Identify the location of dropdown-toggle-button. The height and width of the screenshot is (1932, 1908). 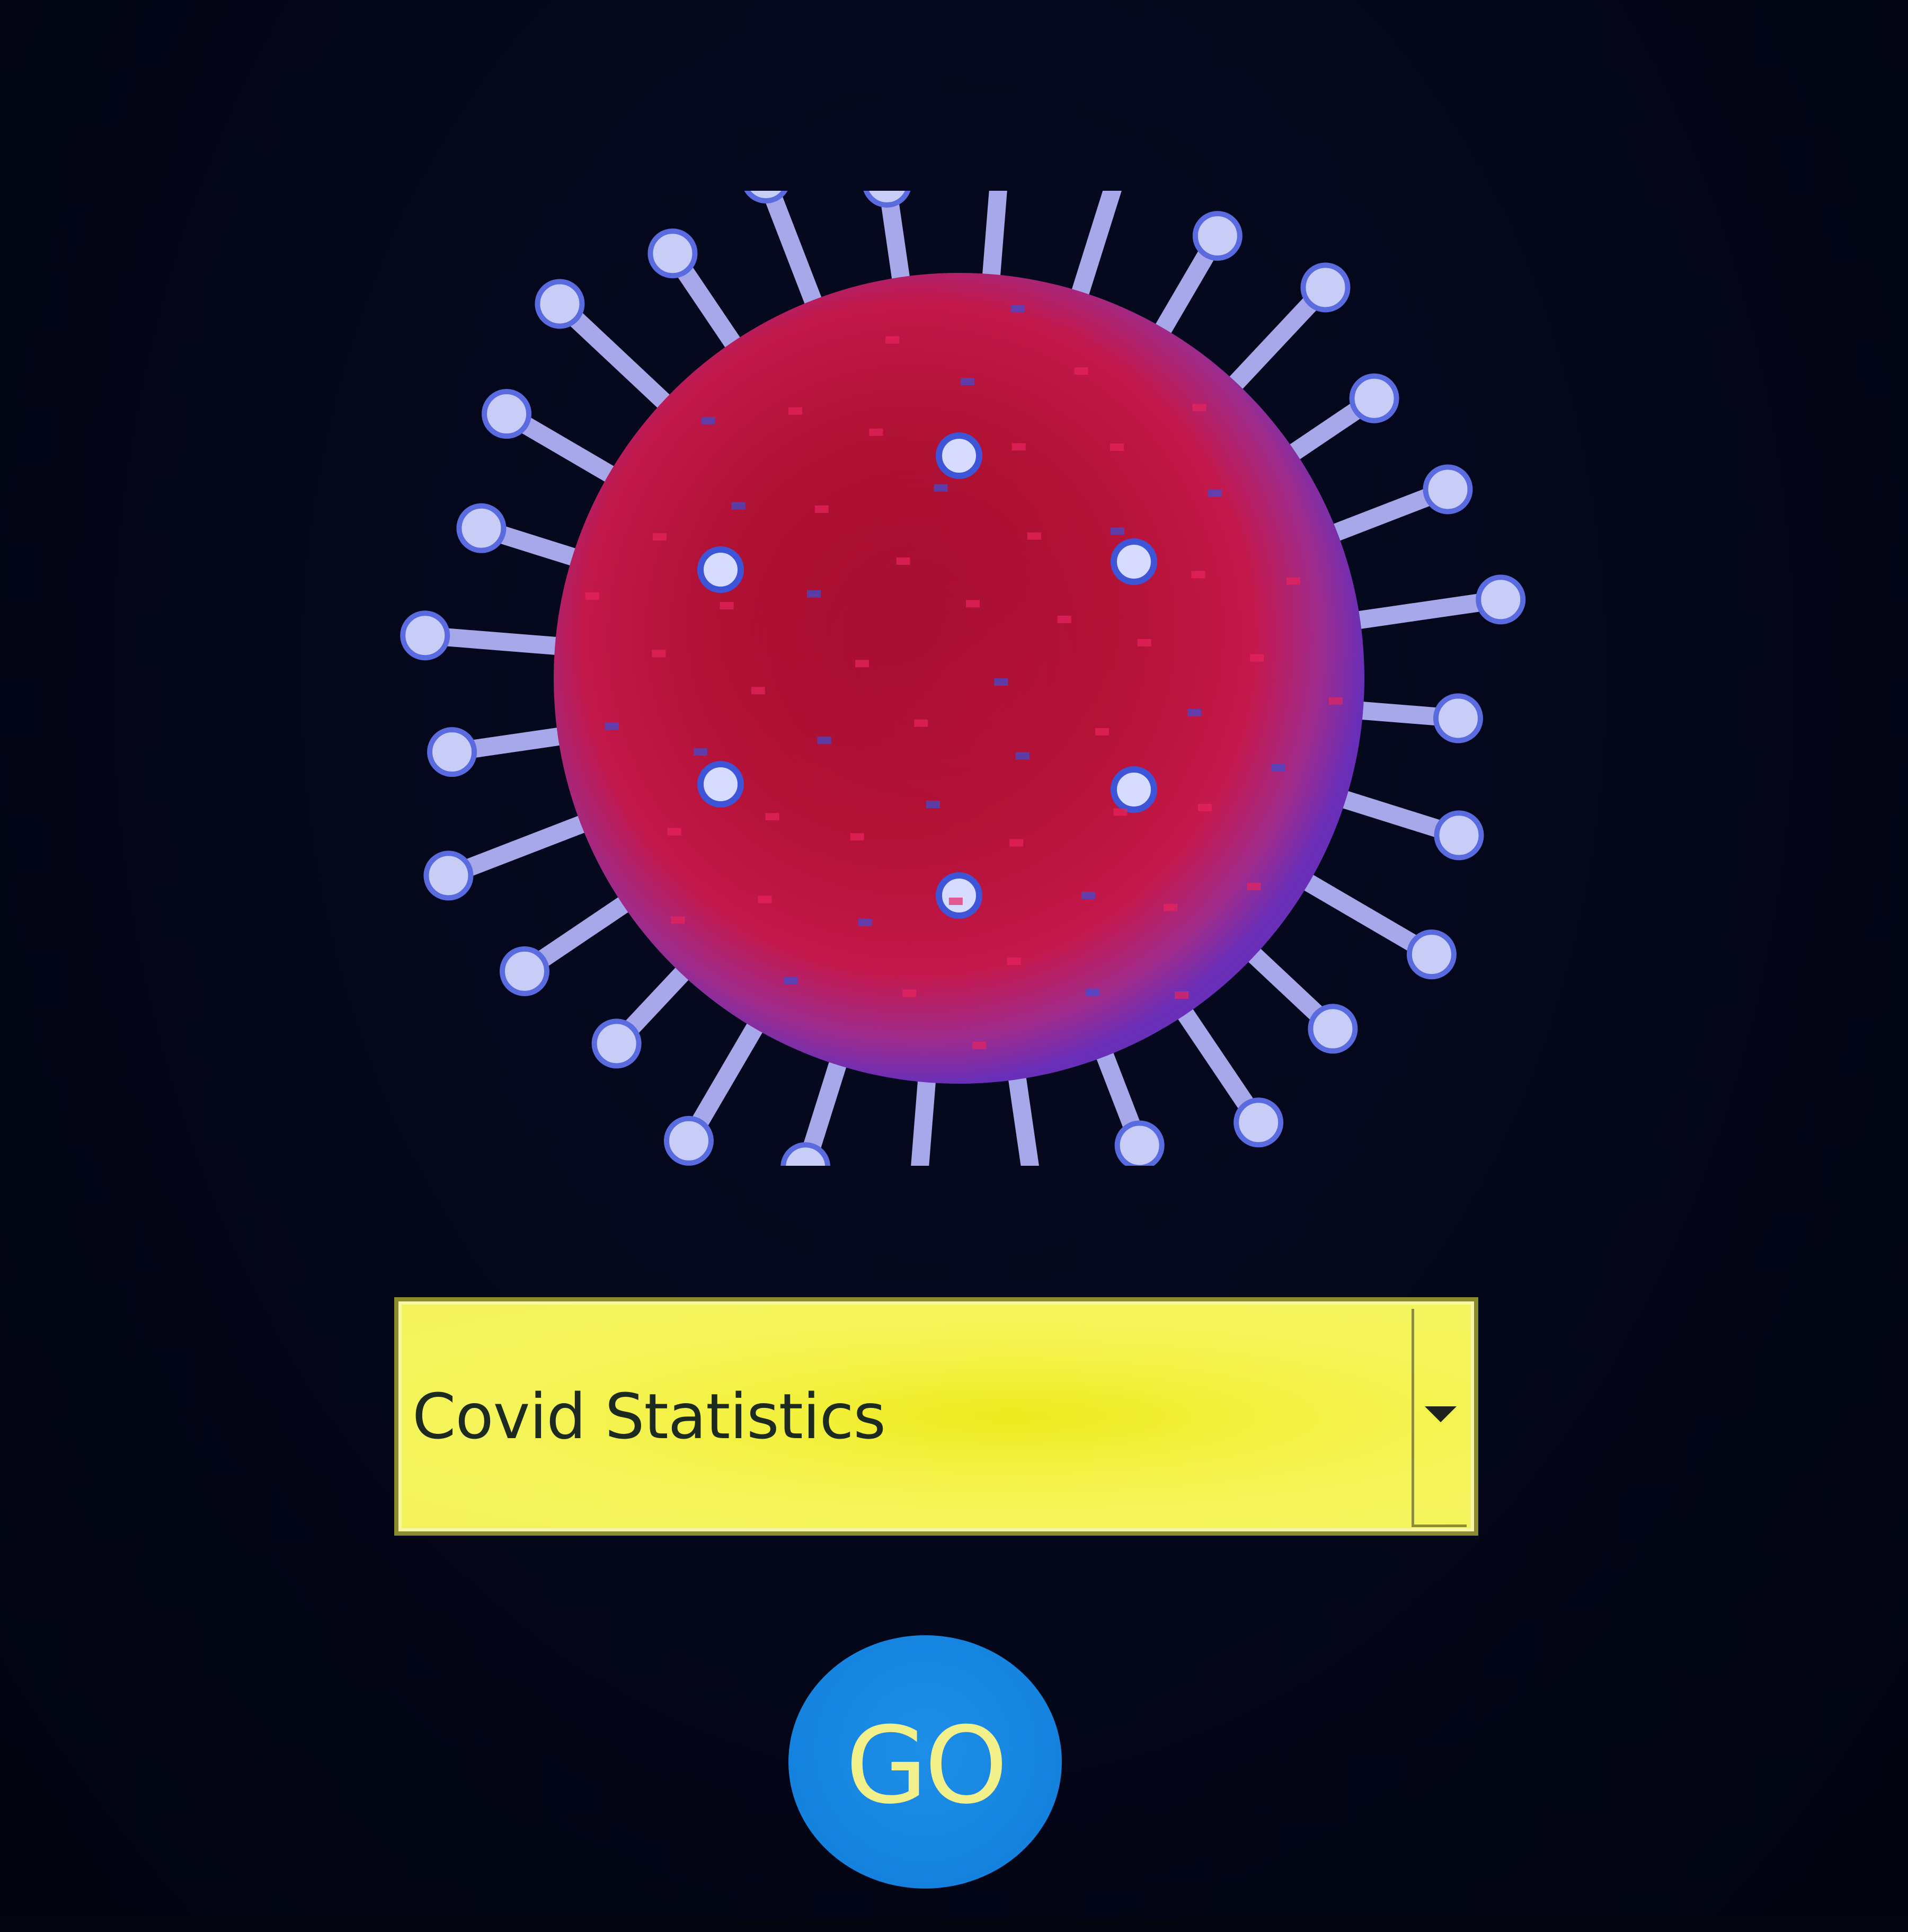
(1439, 1418).